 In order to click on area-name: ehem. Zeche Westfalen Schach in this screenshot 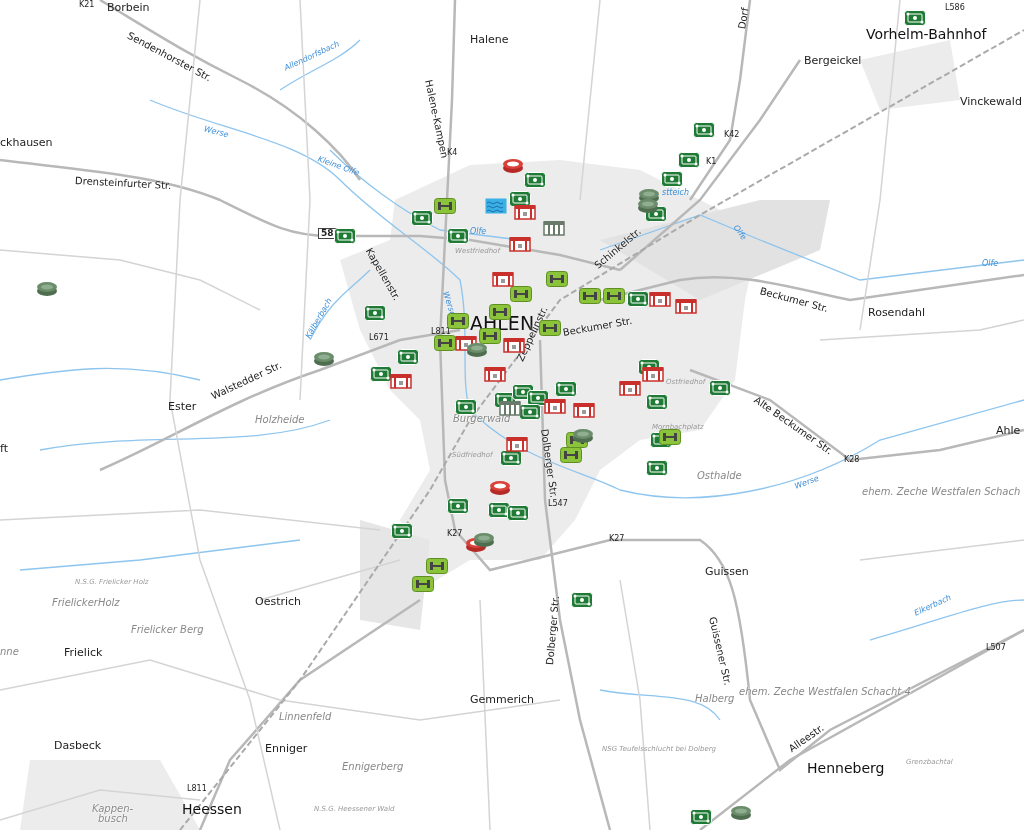, I will do `click(941, 492)`.